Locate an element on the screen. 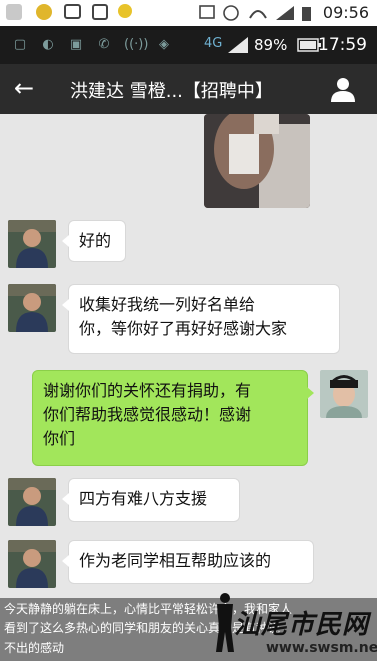 Image resolution: width=377 pixels, height=661 pixels. chat-title: 洪建达 雪橙...【招聘中】 is located at coordinates (171, 91).